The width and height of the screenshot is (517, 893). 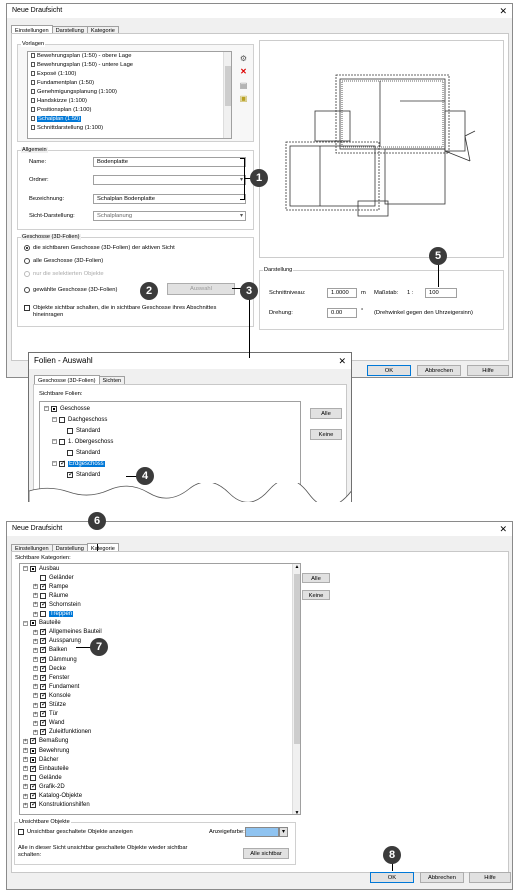 What do you see at coordinates (61, 110) in the screenshot?
I see `list-item: Positionsplan (1:100)` at bounding box center [61, 110].